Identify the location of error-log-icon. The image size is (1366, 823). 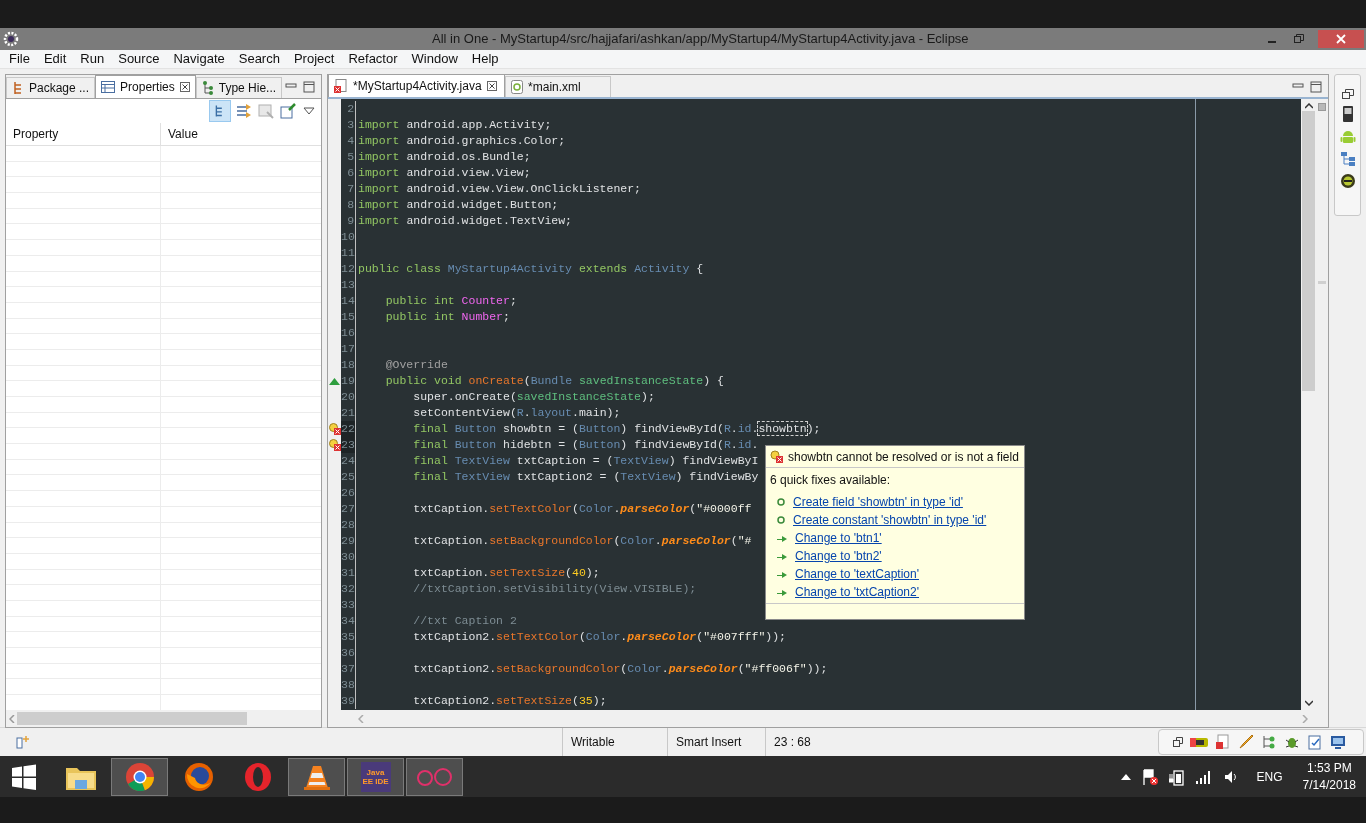
(1223, 742).